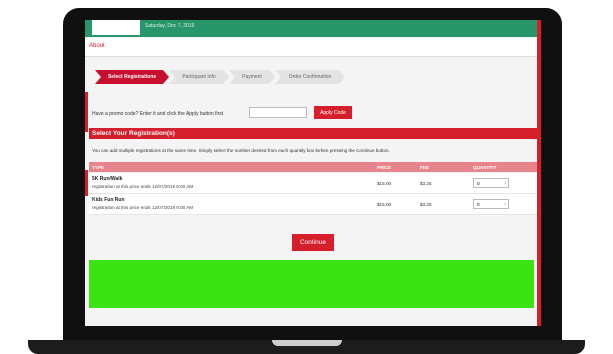 The width and height of the screenshot is (613, 354). Describe the element at coordinates (485, 167) in the screenshot. I see `col-quantity: QUANTITY` at that location.